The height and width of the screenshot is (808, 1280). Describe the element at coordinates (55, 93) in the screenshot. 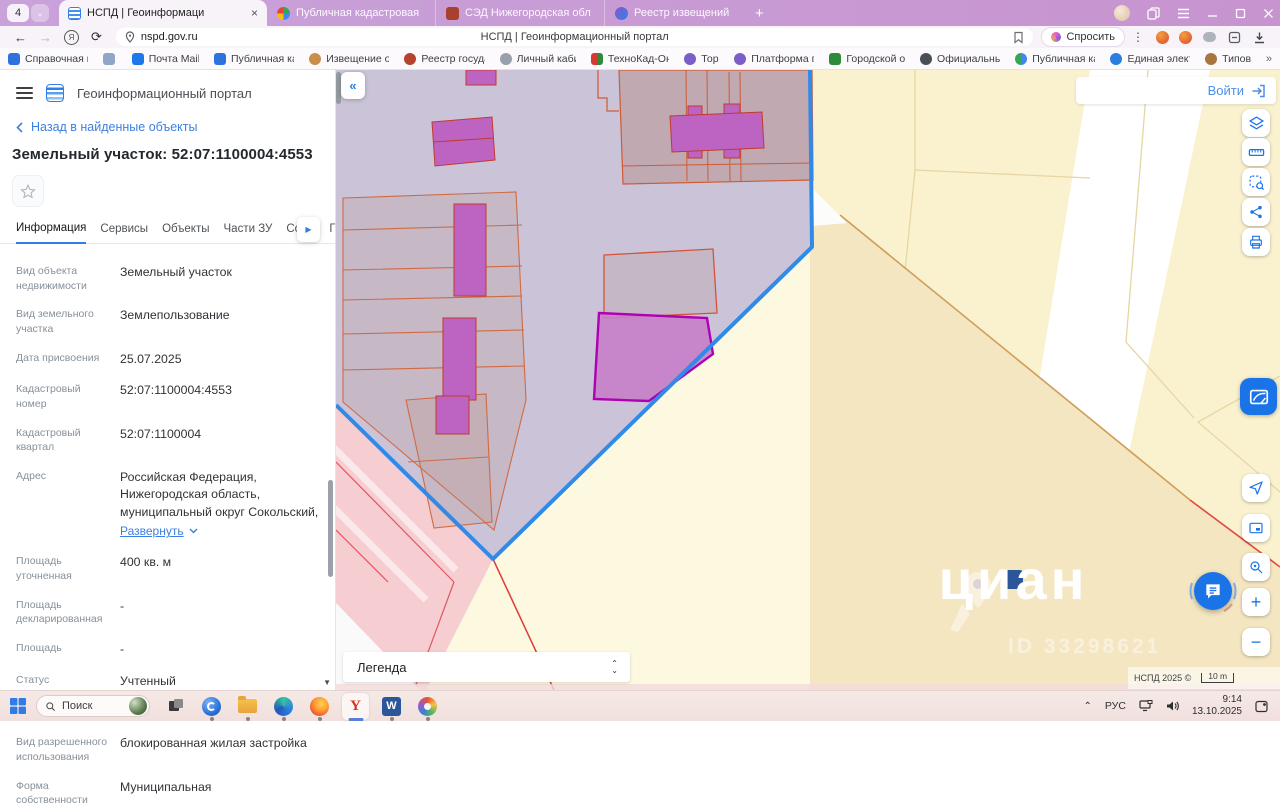

I see `nspd-logo-icon` at that location.